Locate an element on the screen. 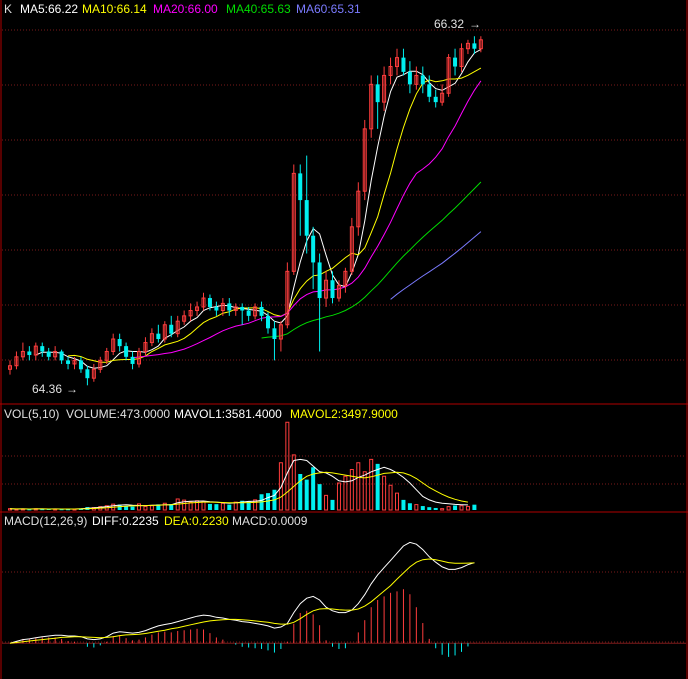  low-price-marker: 64.36 → is located at coordinates (55, 389).